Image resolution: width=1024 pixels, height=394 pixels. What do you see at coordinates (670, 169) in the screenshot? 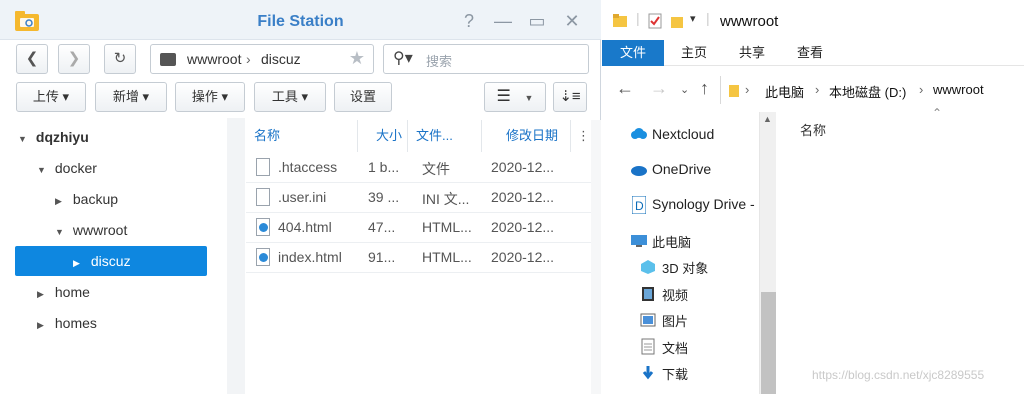
I see `nav-item-onedrive: OneDrive` at bounding box center [670, 169].